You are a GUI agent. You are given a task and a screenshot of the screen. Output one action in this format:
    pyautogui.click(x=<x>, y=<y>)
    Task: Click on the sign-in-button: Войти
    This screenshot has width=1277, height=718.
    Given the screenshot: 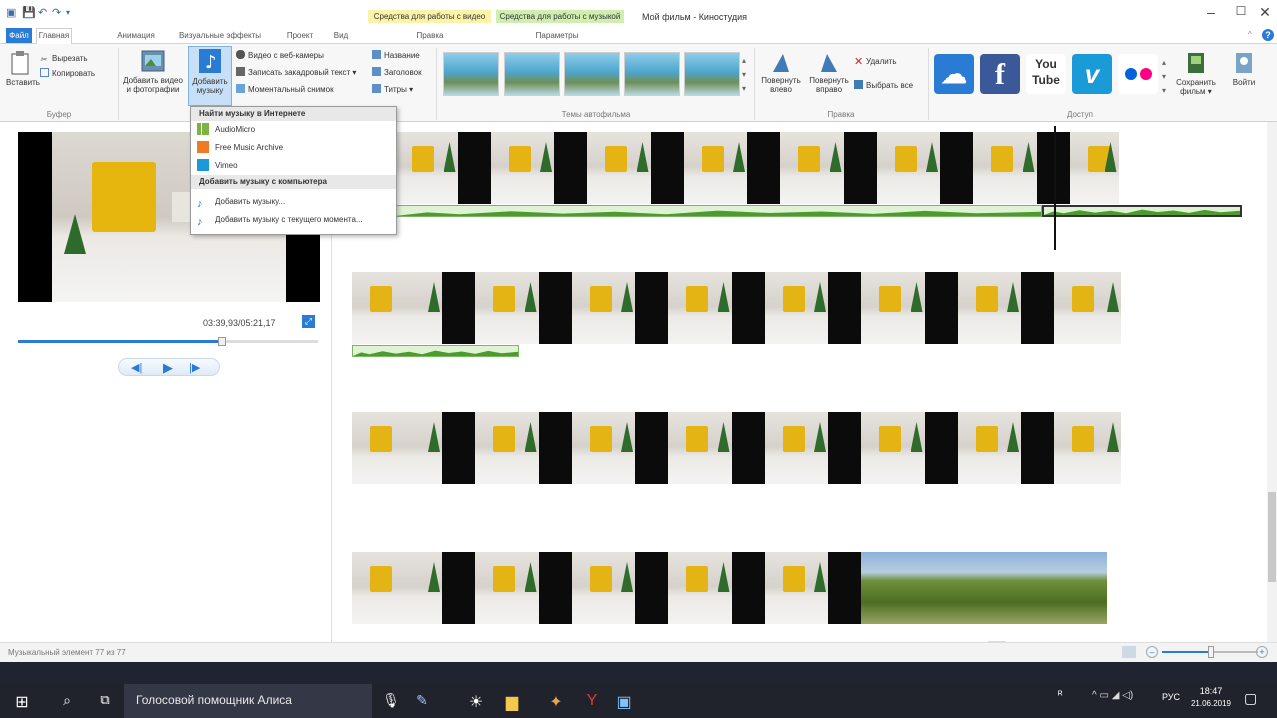 What is the action you would take?
    pyautogui.click(x=1244, y=68)
    